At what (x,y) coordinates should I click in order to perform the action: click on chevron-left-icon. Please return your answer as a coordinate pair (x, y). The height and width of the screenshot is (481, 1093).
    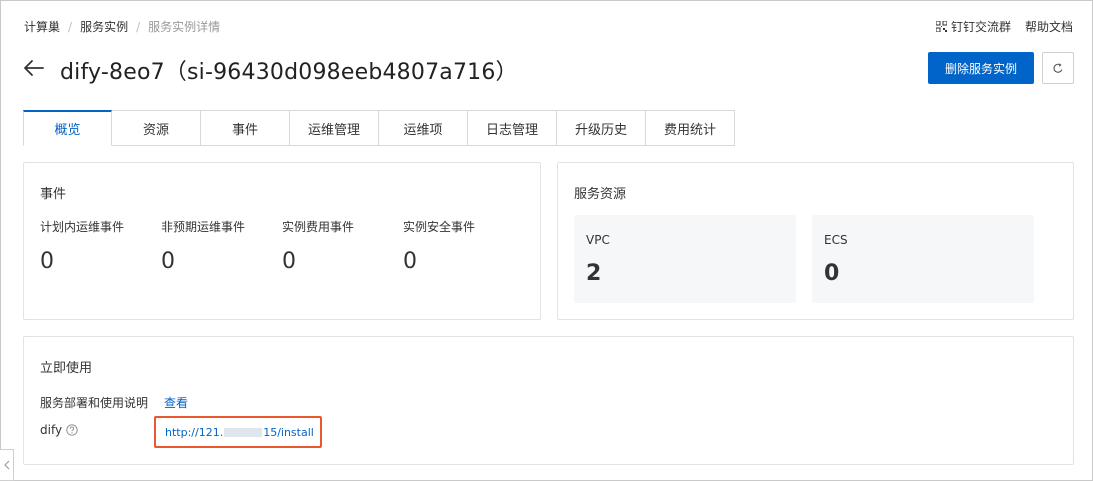
    Looking at the image, I should click on (6, 465).